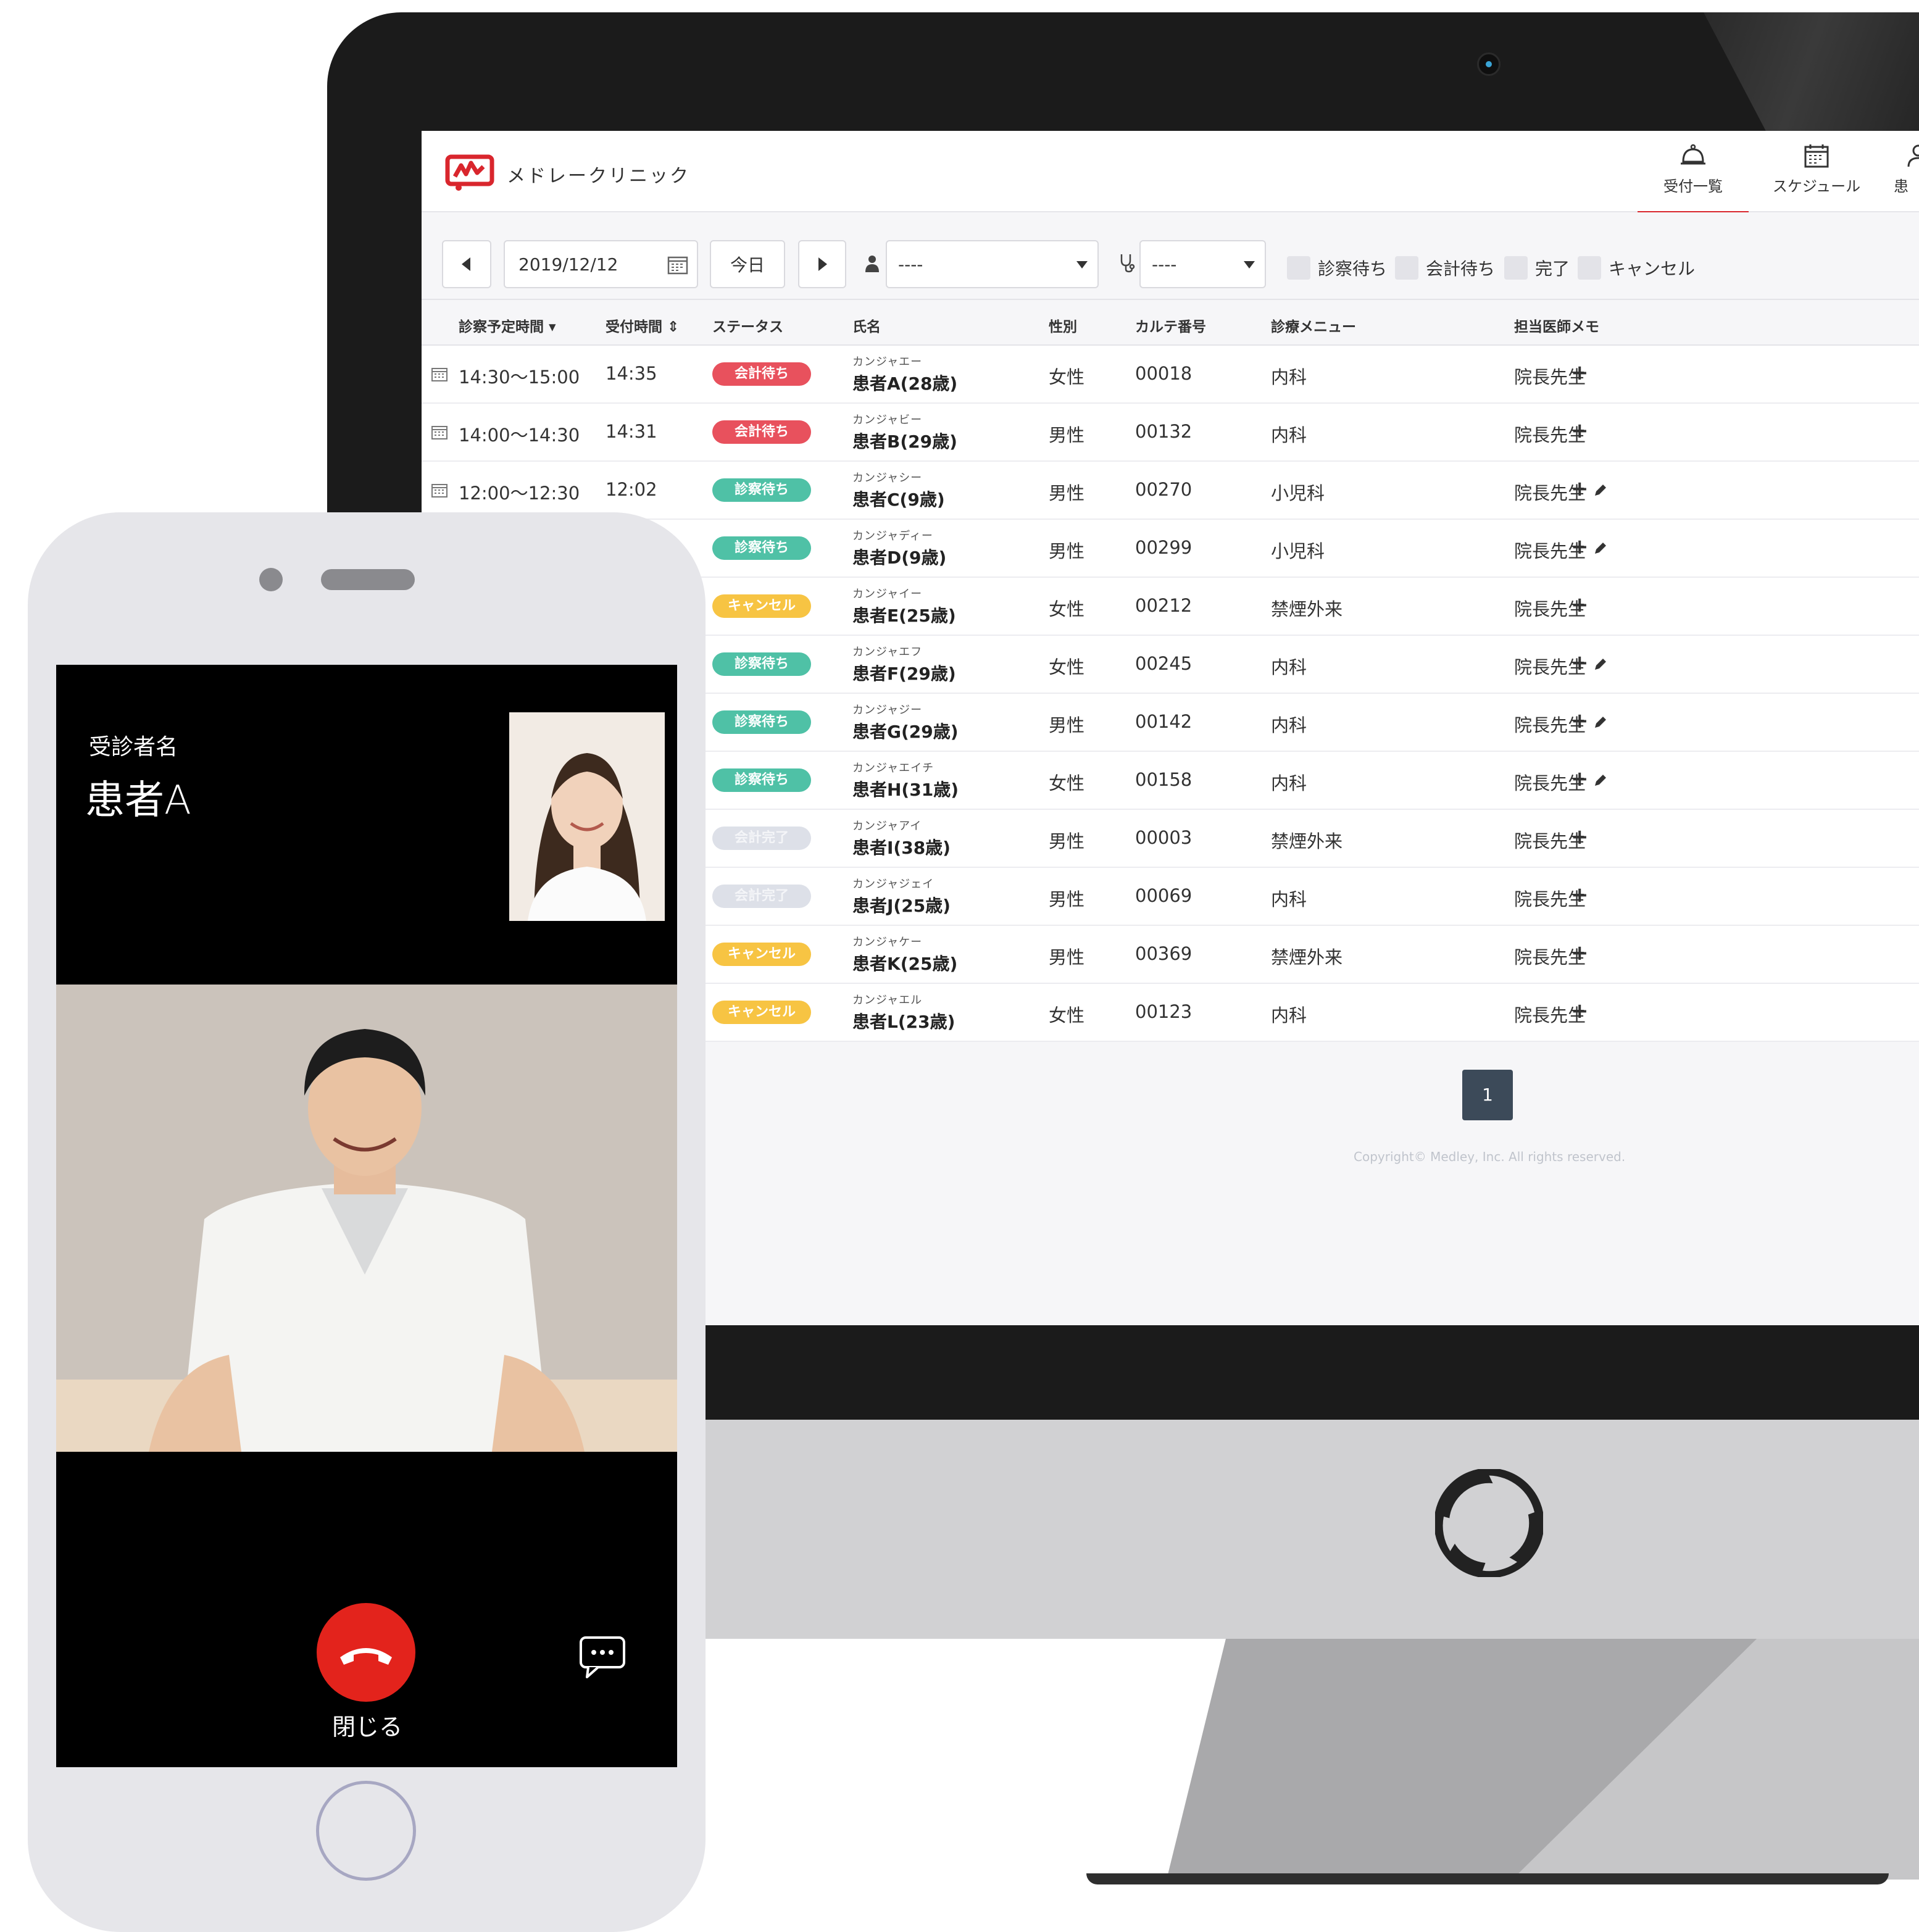 The width and height of the screenshot is (1919, 1932). Describe the element at coordinates (1816, 186) in the screenshot. I see `tab-label: スケジュール` at that location.